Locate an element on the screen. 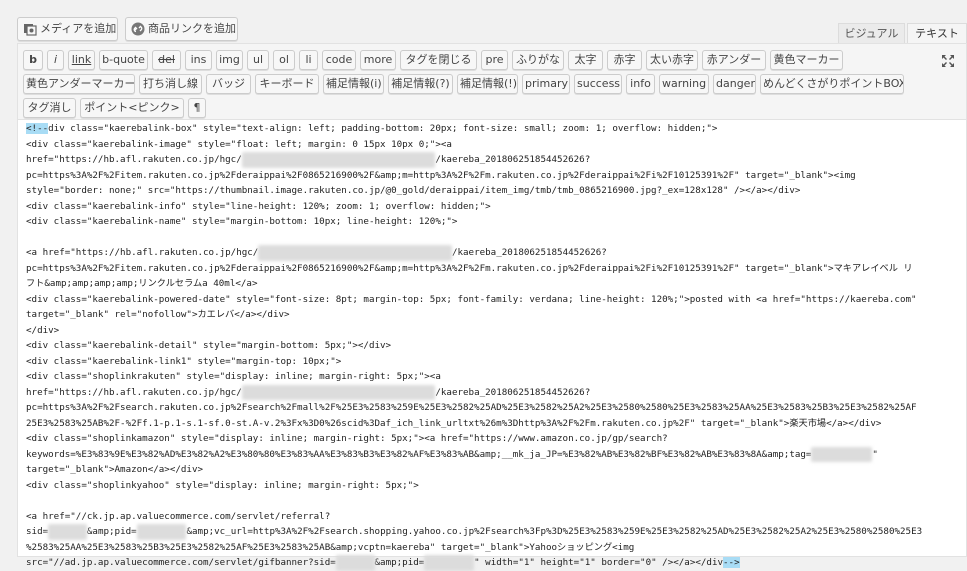 This screenshot has width=967, height=571. add-product-link-button: 商品リンクを追加 is located at coordinates (181, 29).